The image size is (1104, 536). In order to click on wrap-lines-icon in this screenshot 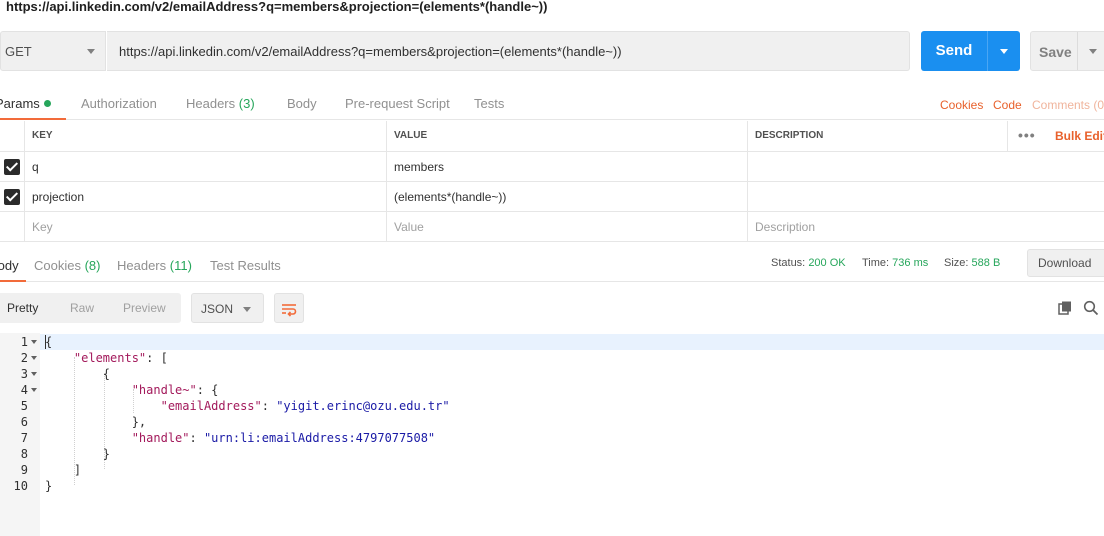, I will do `click(289, 310)`.